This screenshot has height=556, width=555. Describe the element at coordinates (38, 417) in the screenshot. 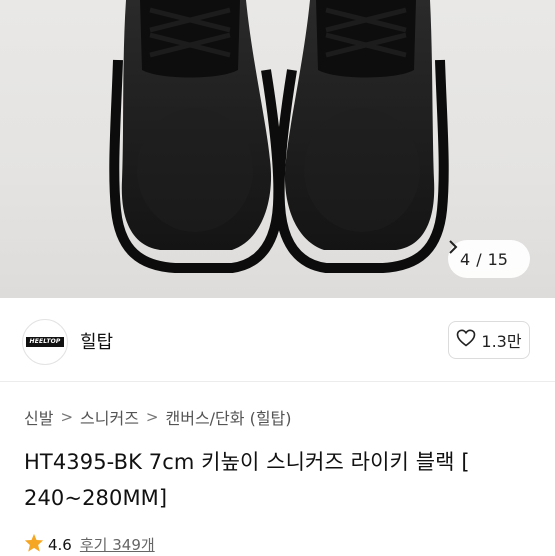

I see `breadcrumb-item-shoes: 신발` at that location.